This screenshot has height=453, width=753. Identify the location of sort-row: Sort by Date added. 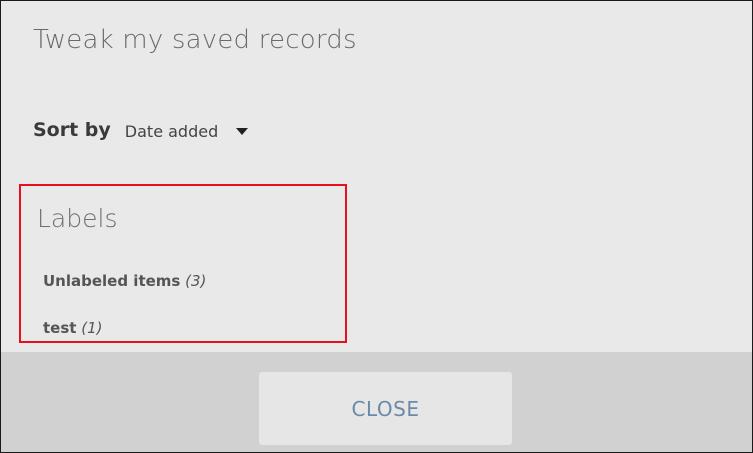
(141, 130).